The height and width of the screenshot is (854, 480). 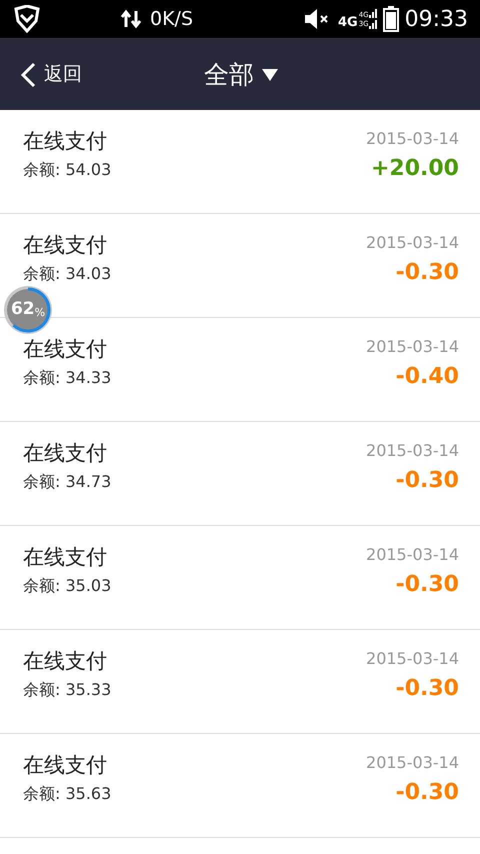 I want to click on battery-icon, so click(x=390, y=19).